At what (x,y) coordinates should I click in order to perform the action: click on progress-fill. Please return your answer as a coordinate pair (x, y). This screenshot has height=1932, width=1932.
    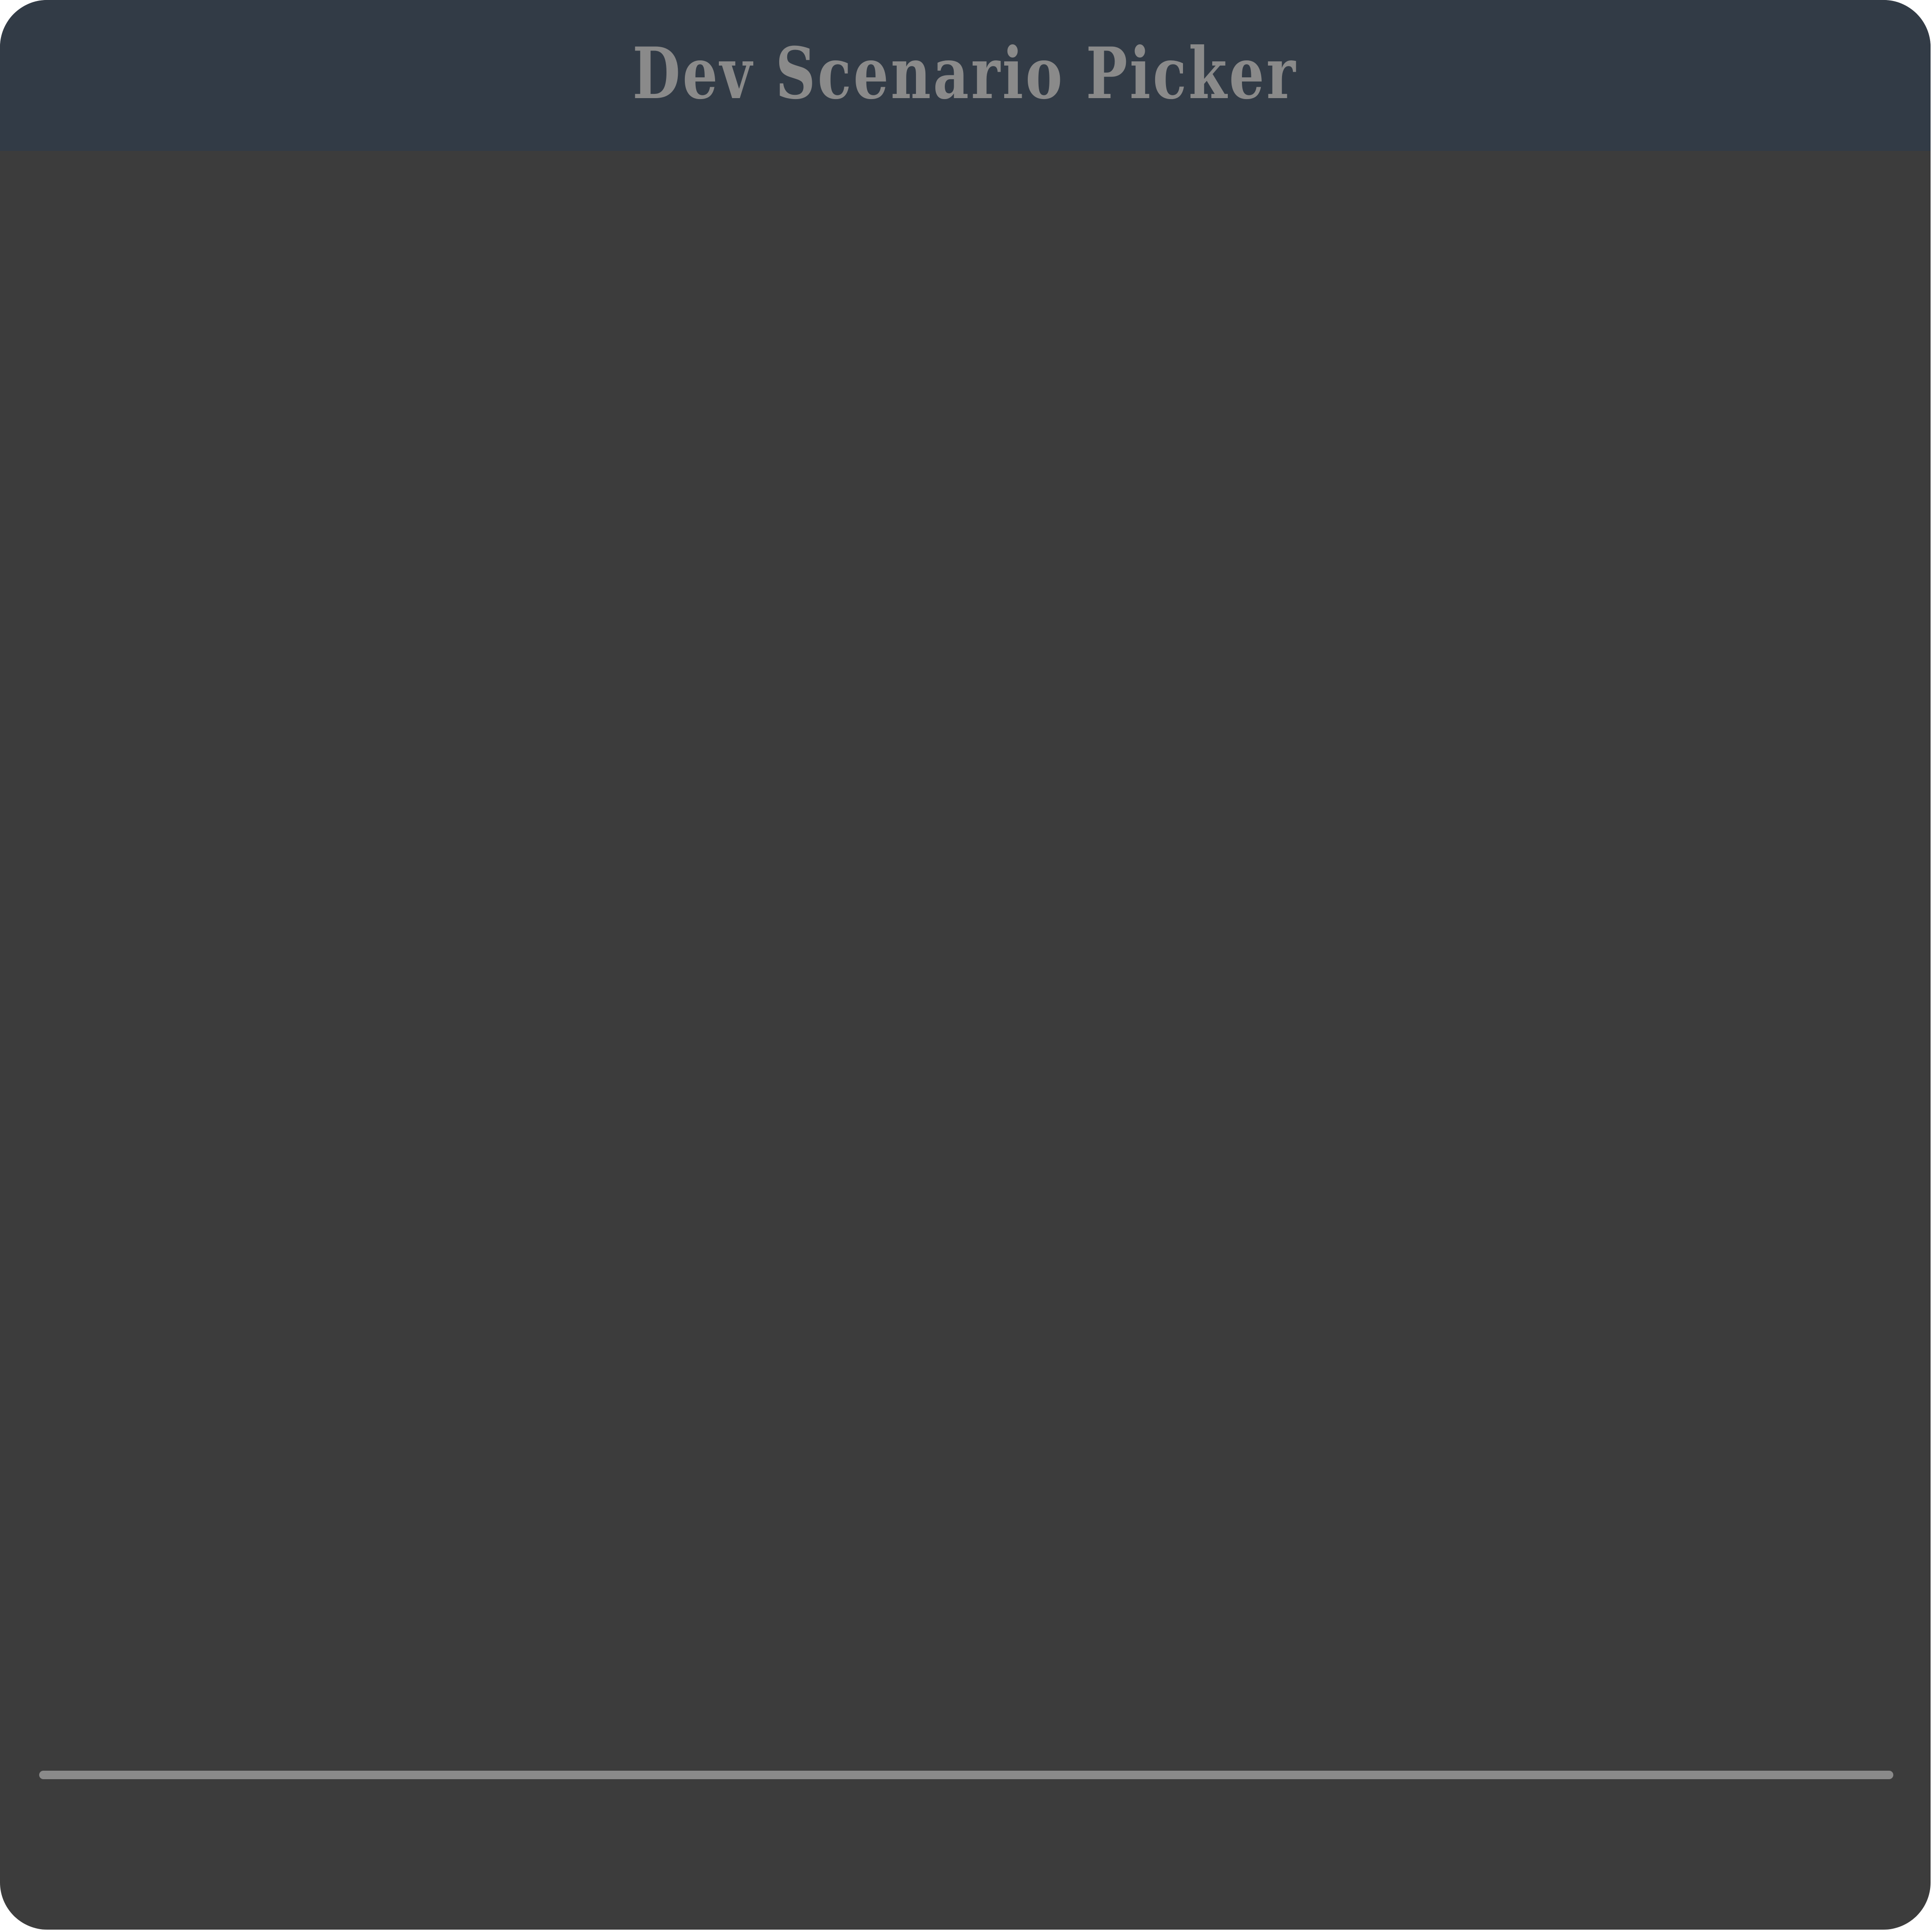
    Looking at the image, I should click on (966, 1775).